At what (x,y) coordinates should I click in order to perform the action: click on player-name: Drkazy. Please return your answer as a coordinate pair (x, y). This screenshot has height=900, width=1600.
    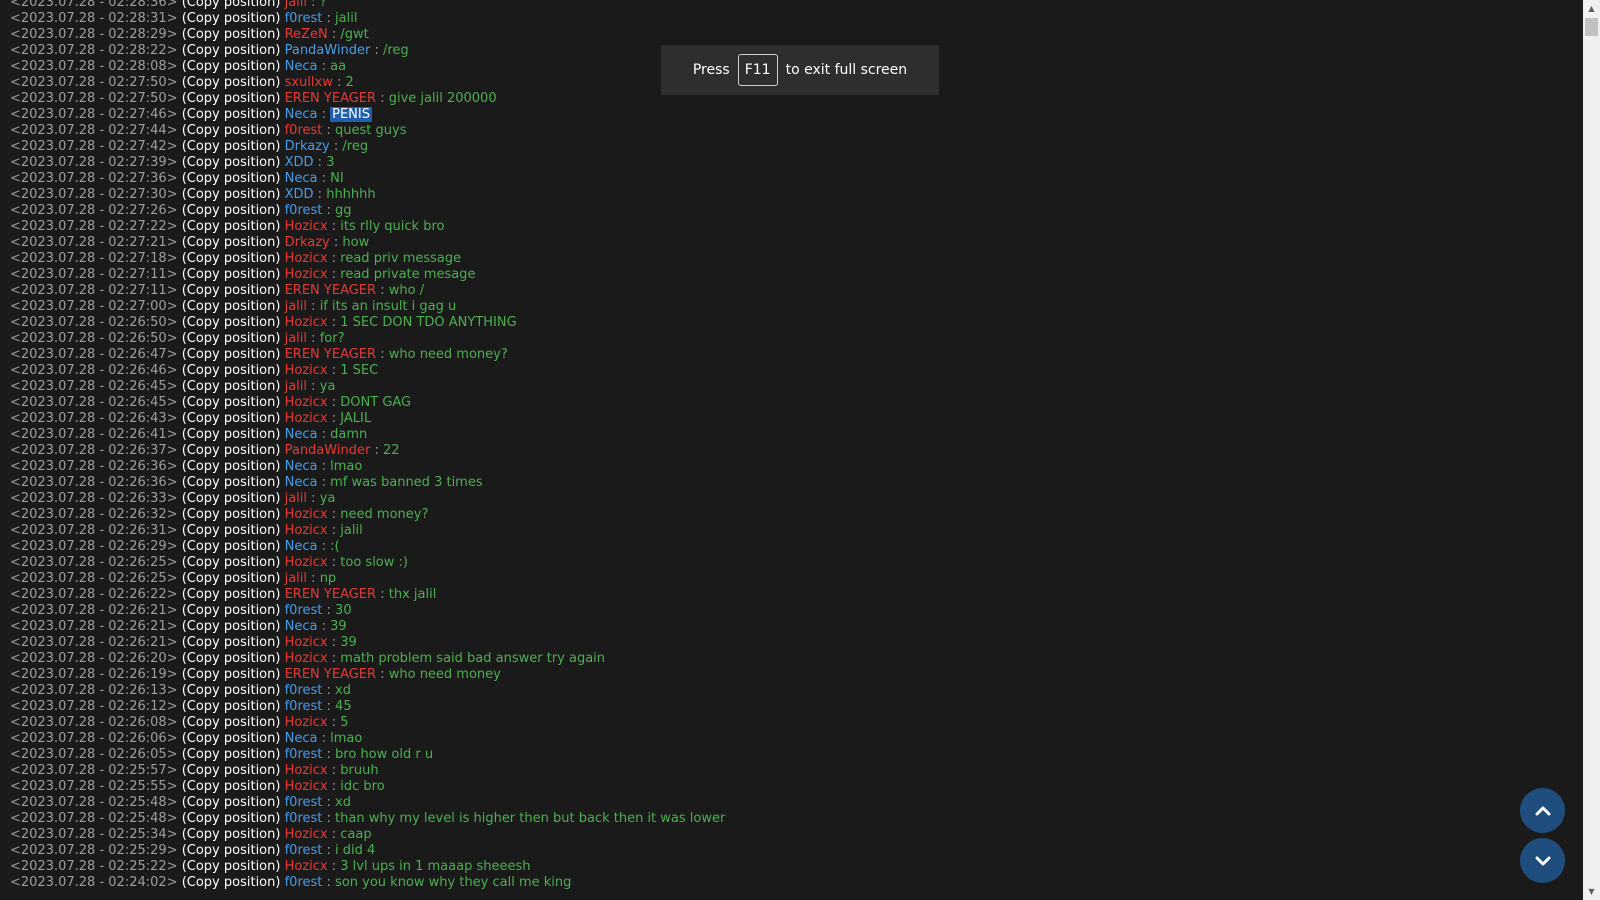
    Looking at the image, I should click on (307, 146).